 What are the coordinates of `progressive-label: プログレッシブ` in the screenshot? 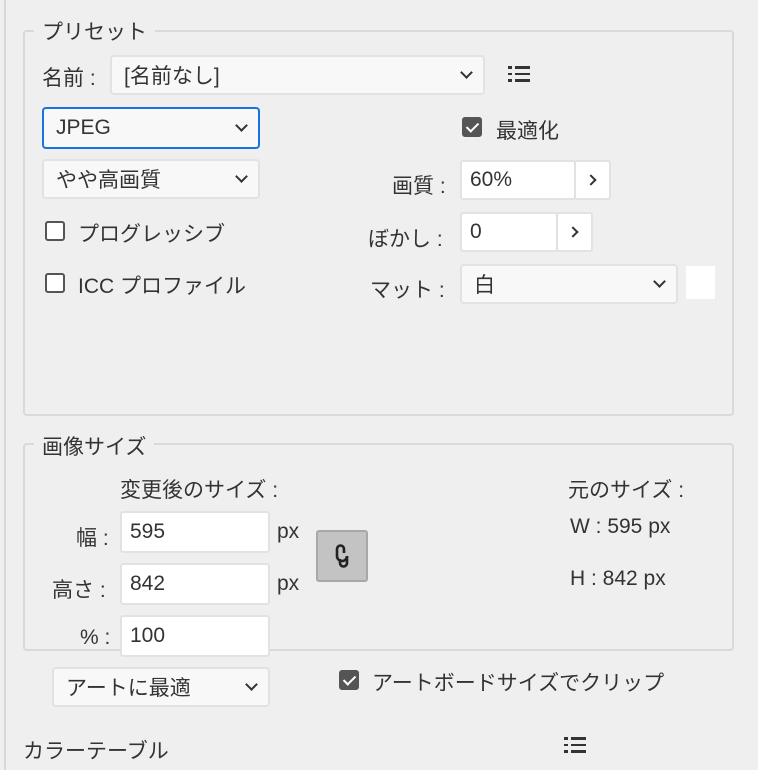 It's located at (151, 234).